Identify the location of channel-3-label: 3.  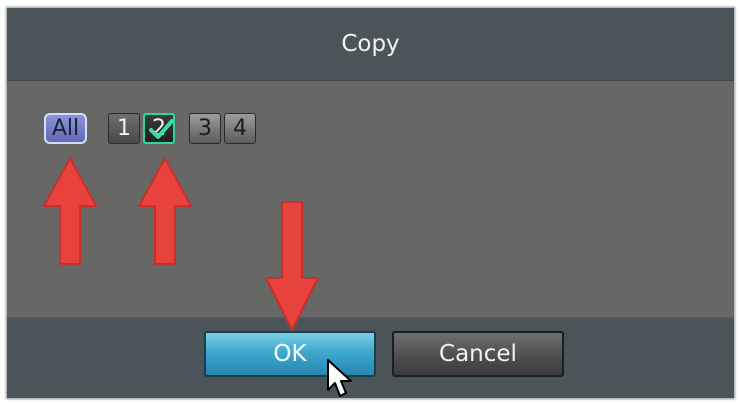
(205, 128).